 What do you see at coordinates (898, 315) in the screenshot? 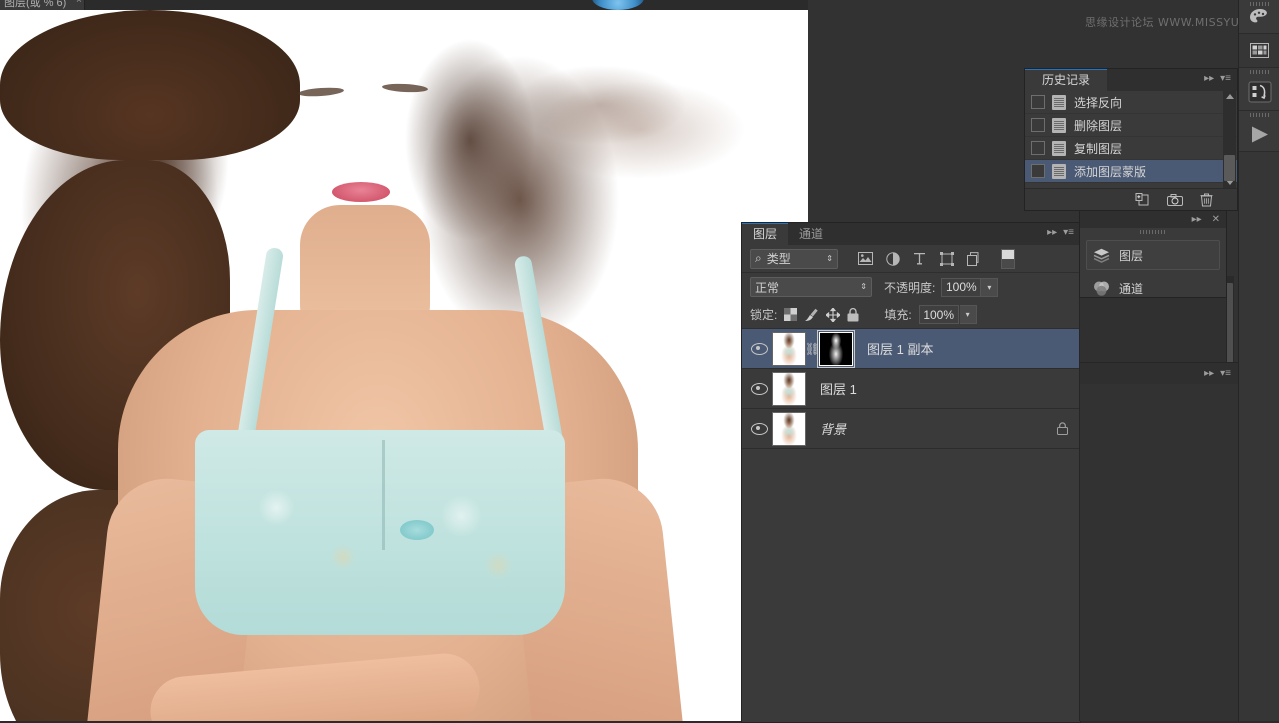
I see `fill-label: 填充:` at bounding box center [898, 315].